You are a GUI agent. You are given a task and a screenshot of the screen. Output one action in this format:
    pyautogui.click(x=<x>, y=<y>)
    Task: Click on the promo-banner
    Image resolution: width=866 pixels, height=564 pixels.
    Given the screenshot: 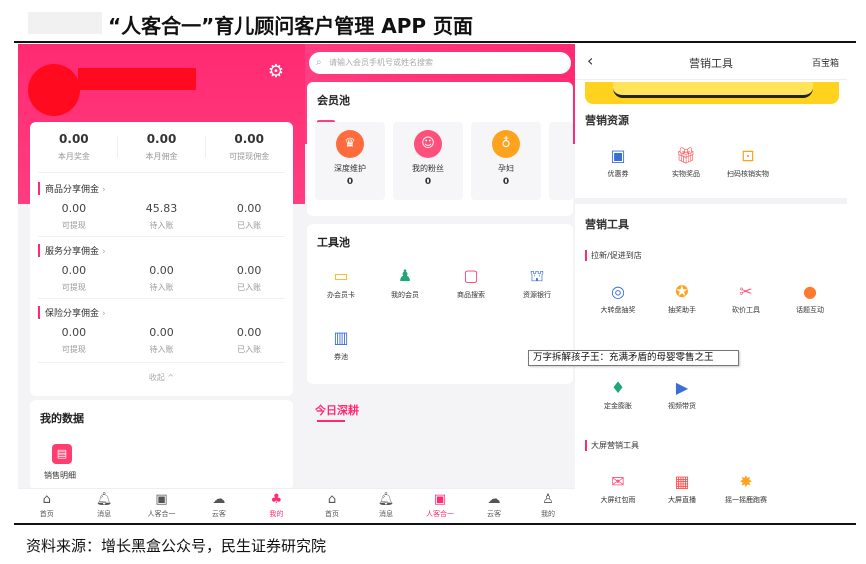 What is the action you would take?
    pyautogui.click(x=712, y=93)
    